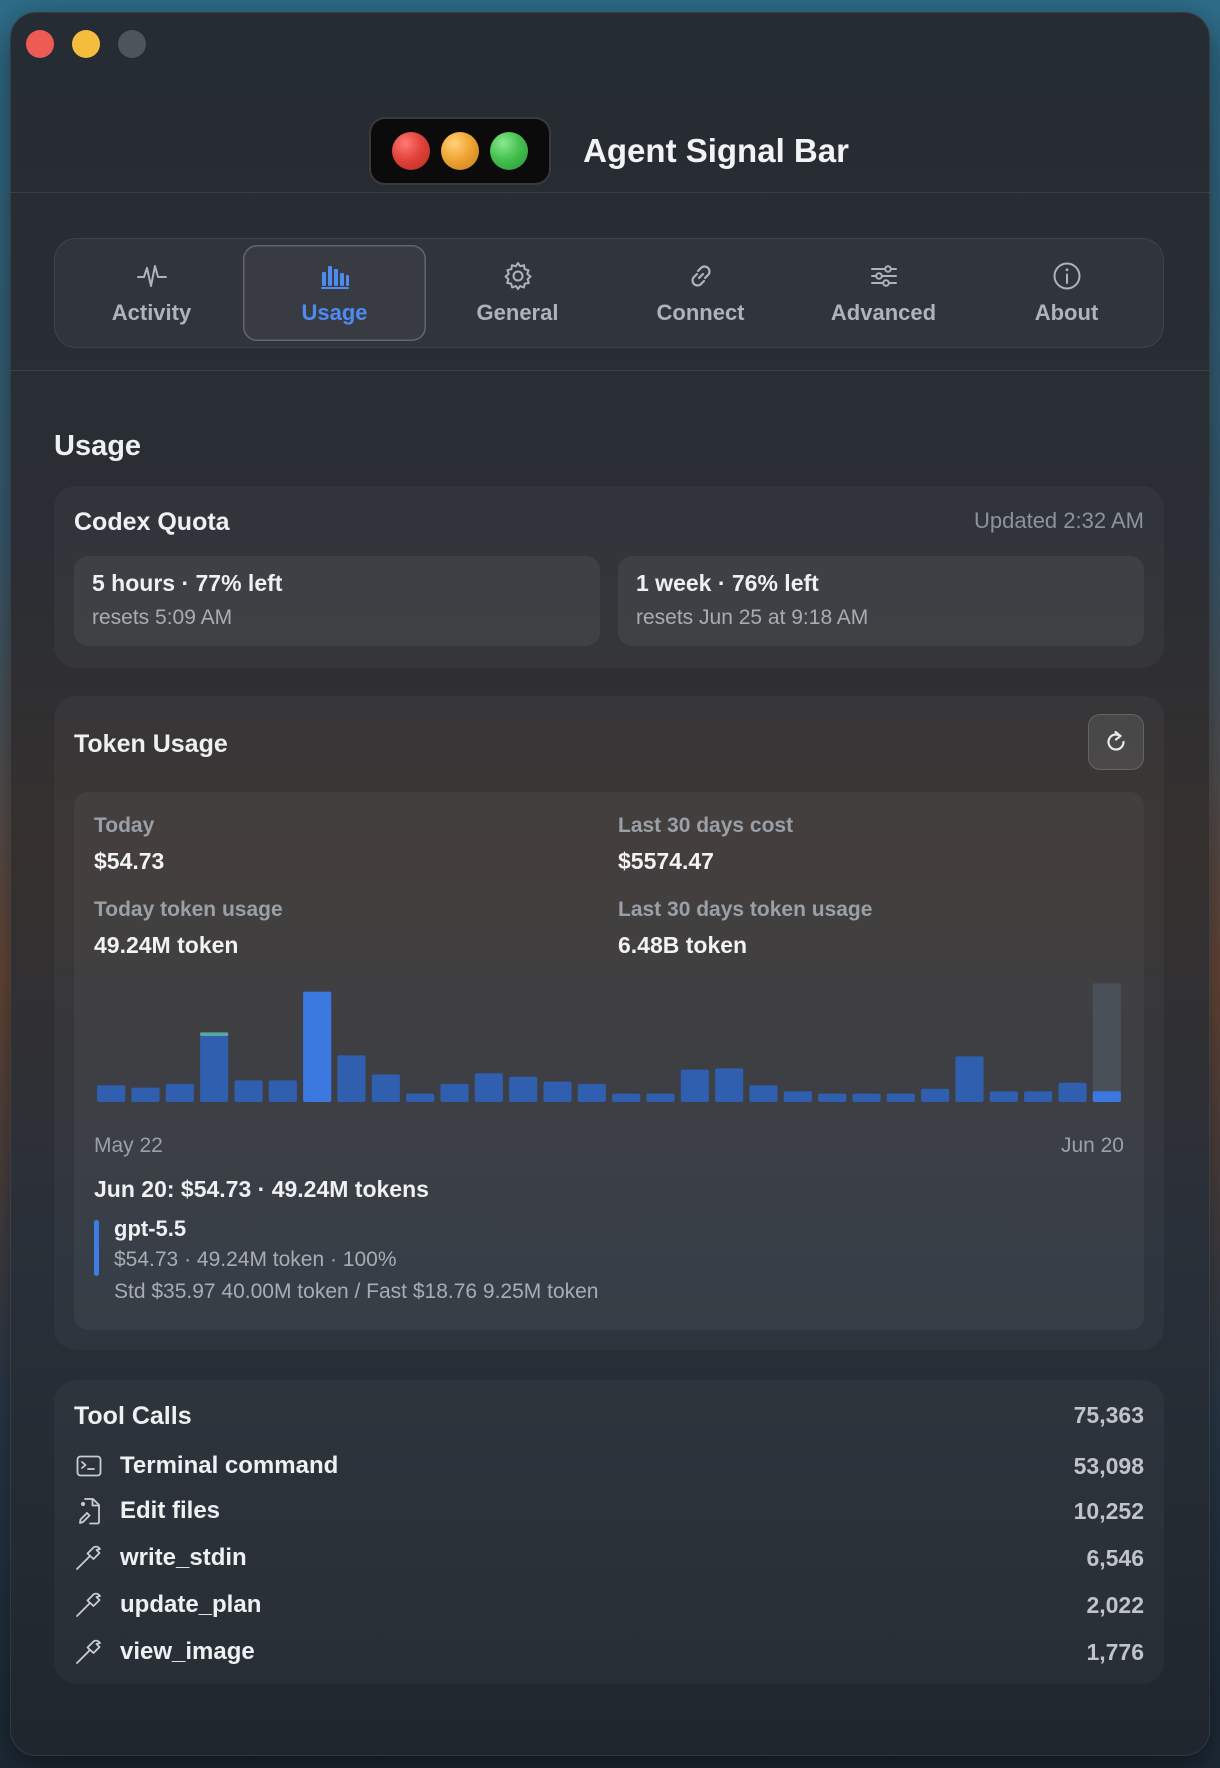  Describe the element at coordinates (508, 151) in the screenshot. I see `green-lamp-icon` at that location.